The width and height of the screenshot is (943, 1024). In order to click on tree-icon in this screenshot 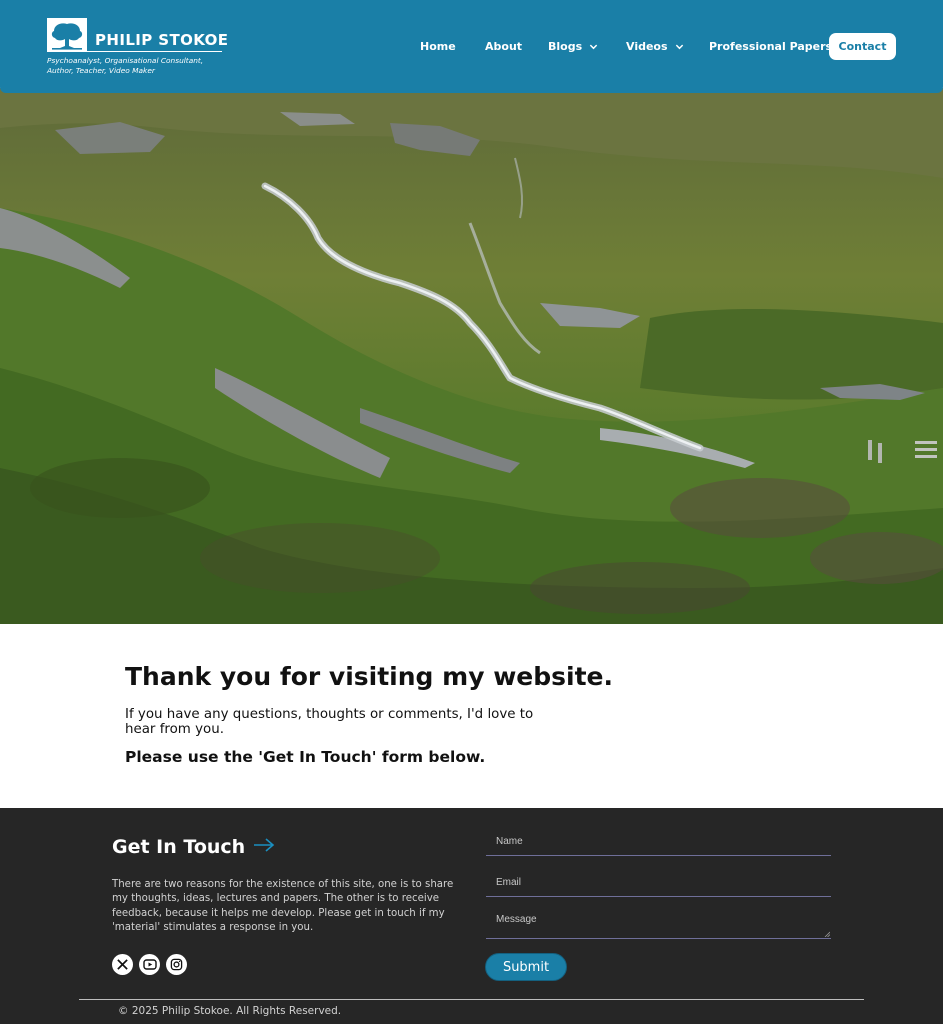, I will do `click(67, 35)`.